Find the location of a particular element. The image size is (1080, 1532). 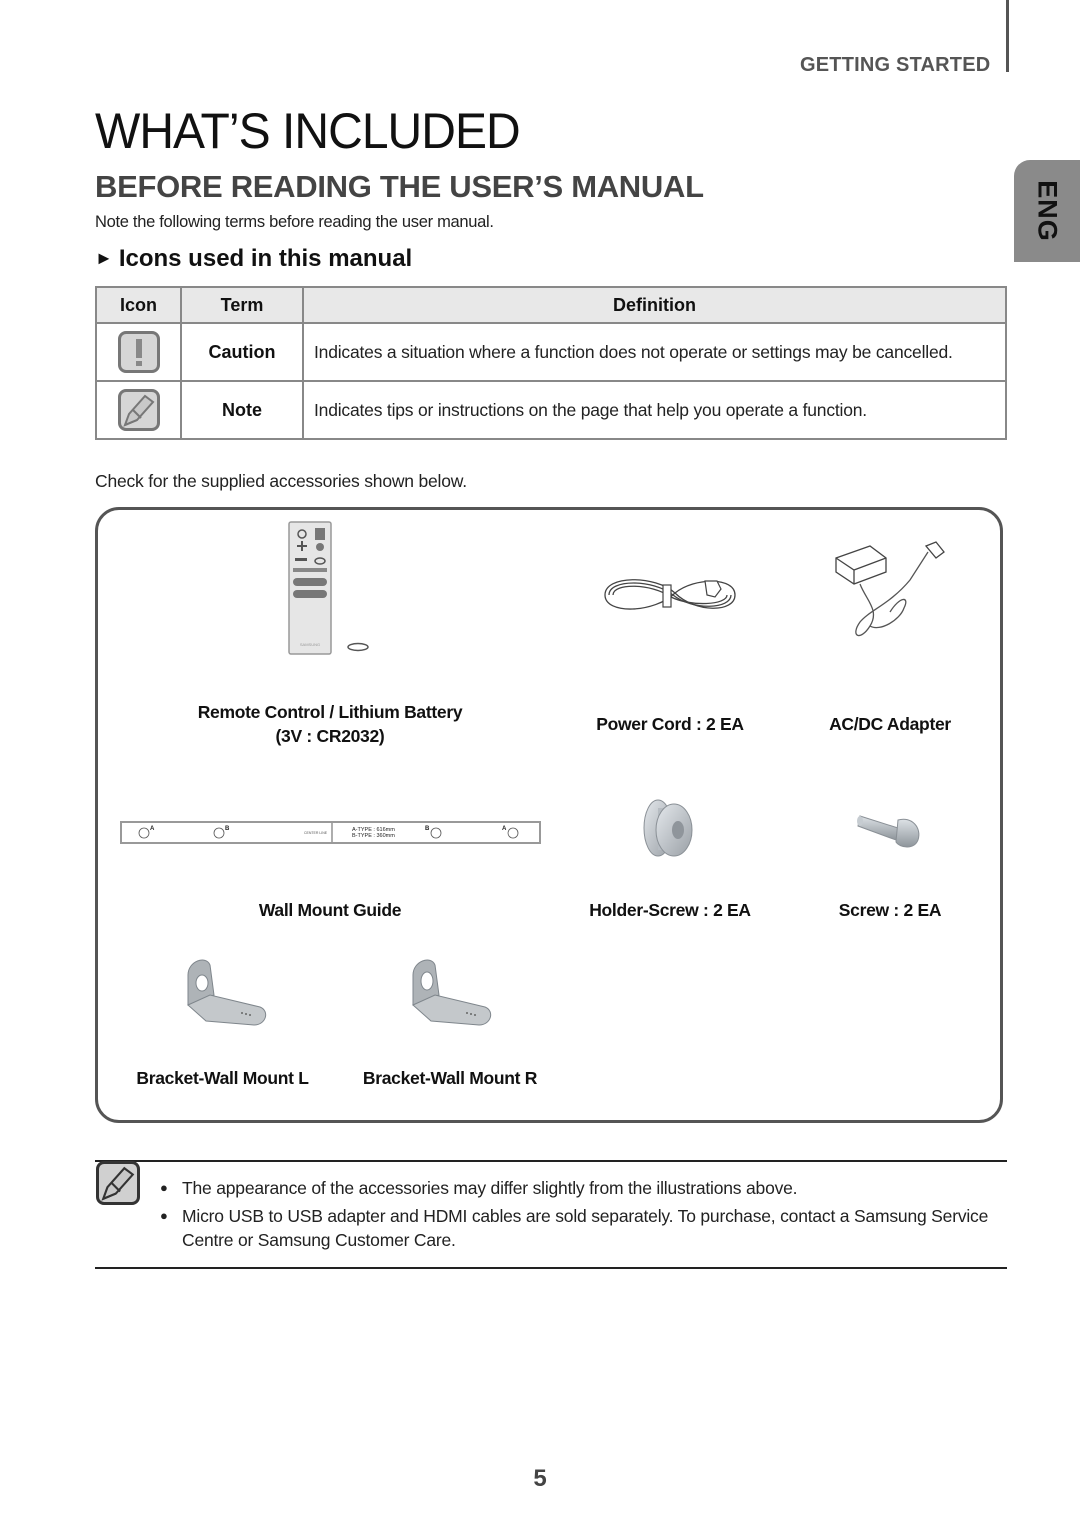

holder-screw-label: Holder-Screw : 2 EA is located at coordinates (670, 910).